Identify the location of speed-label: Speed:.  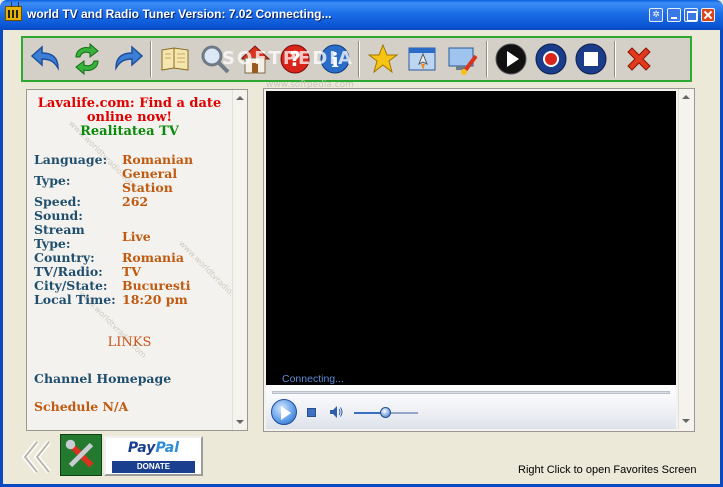
(58, 201).